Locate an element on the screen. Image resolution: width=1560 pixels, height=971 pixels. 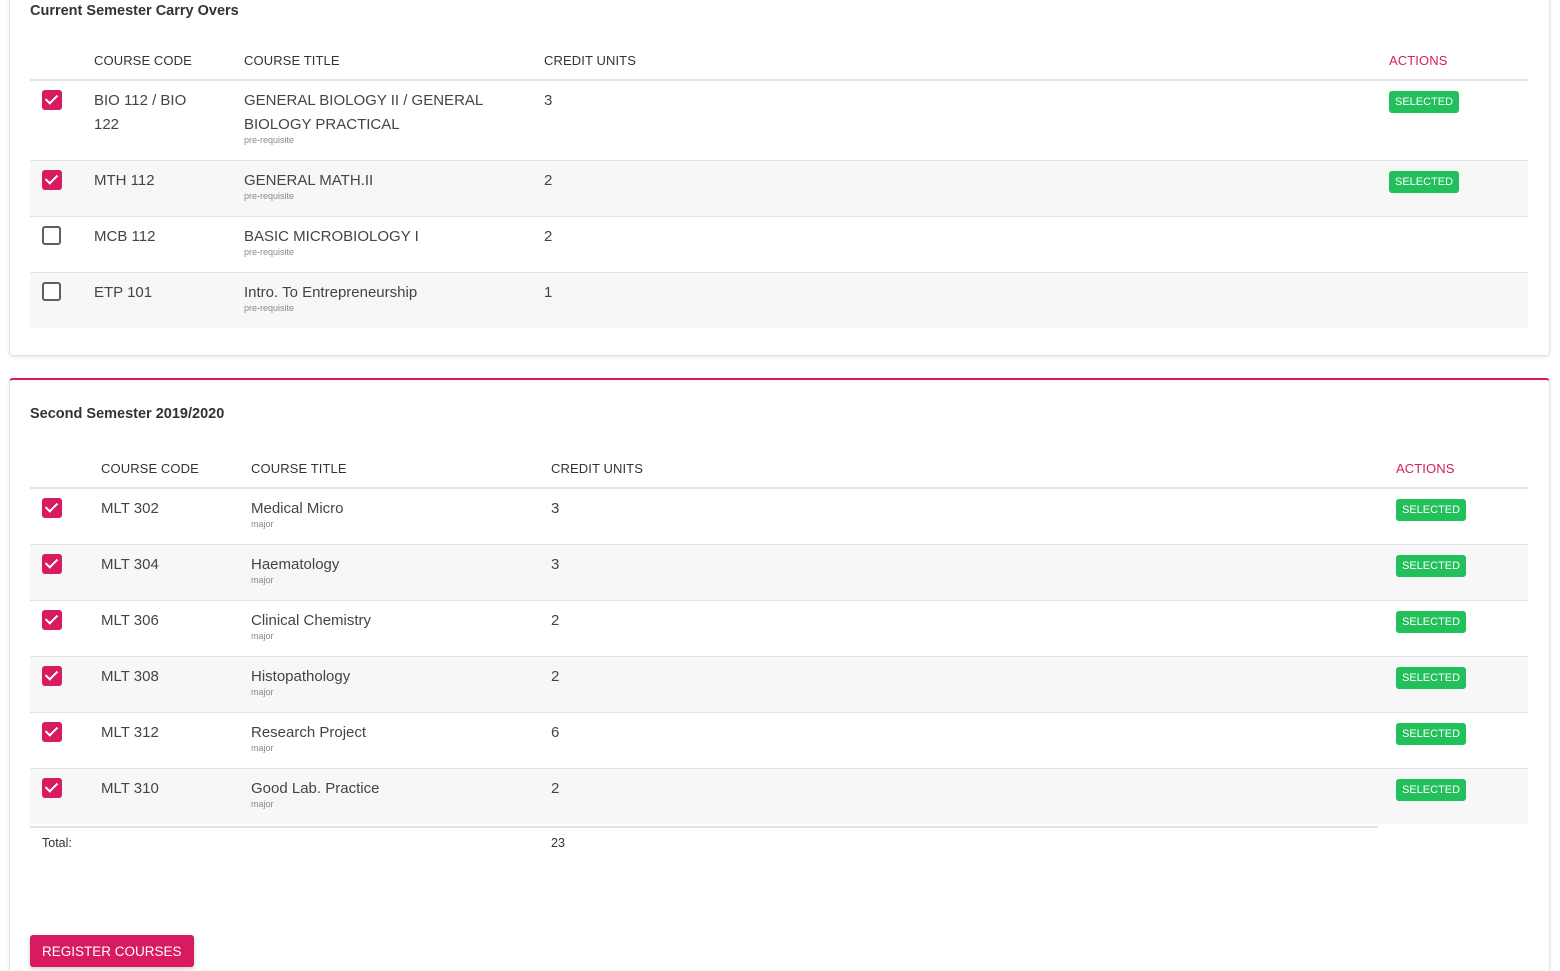
course-title: GENERAL MATH.II is located at coordinates (309, 180).